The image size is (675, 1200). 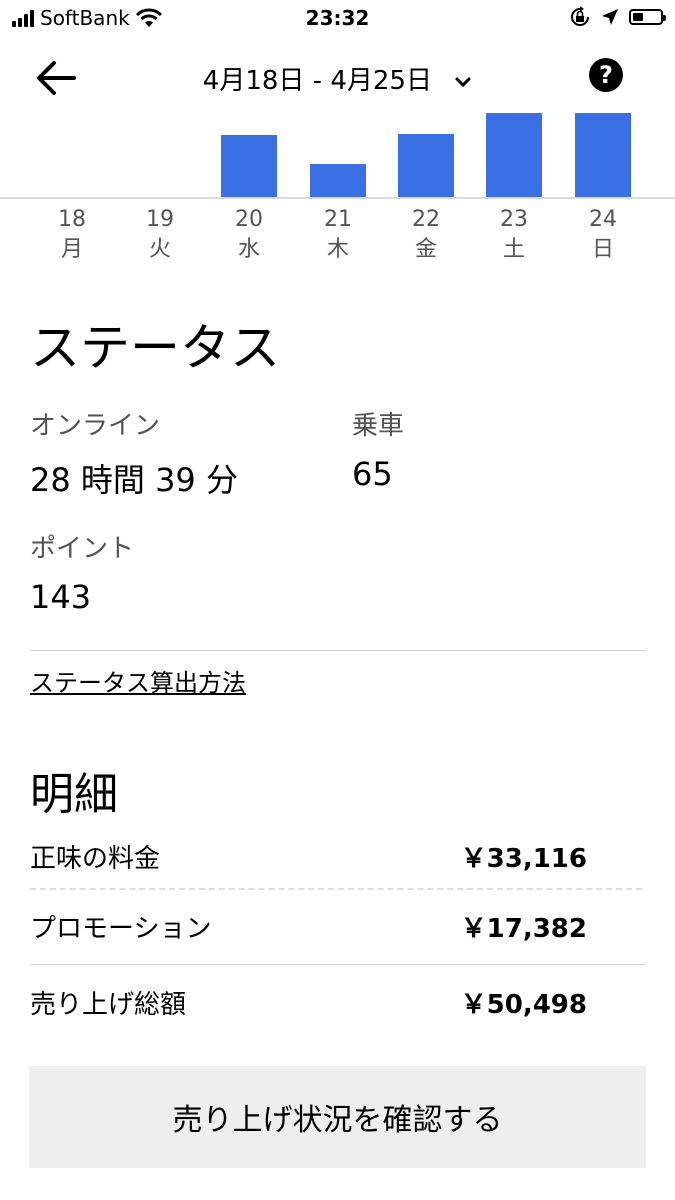 I want to click on online-value: 28 時間 39 分, so click(x=134, y=480).